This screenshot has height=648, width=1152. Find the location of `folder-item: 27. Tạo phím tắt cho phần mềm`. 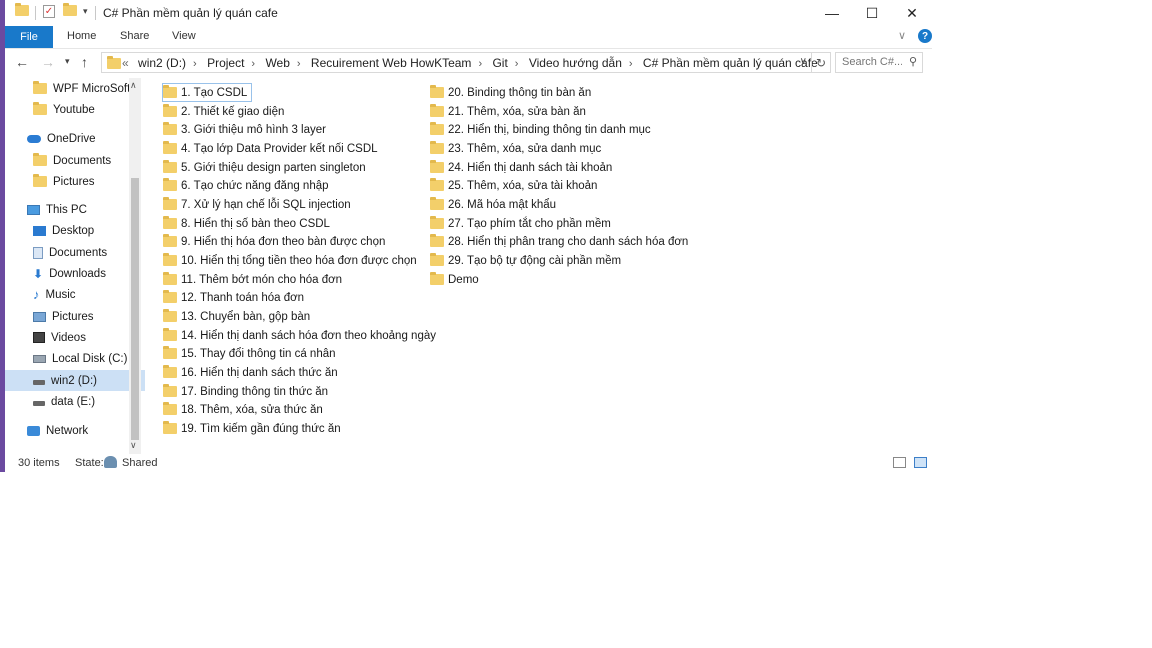

folder-item: 27. Tạo phím tắt cho phần mềm is located at coordinates (520, 223).